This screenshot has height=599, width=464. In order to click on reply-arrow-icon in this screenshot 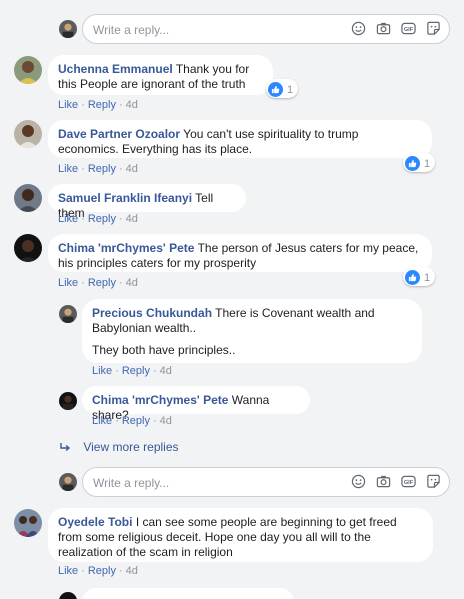, I will do `click(67, 448)`.